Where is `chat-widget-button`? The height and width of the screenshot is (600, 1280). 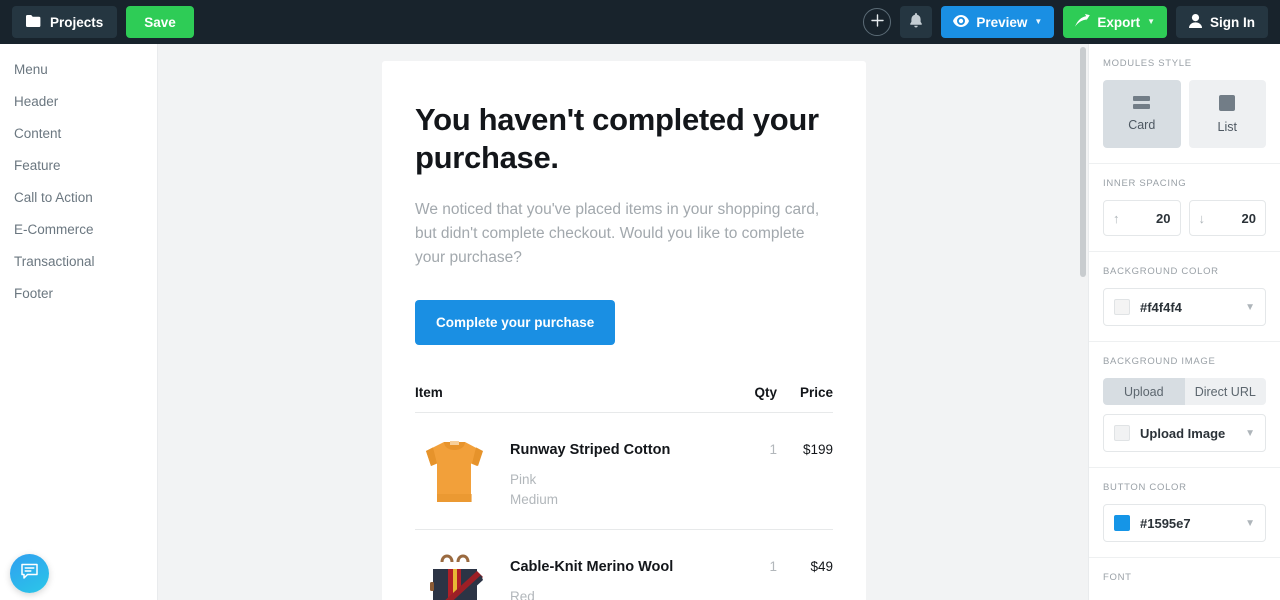
chat-widget-button is located at coordinates (29, 573).